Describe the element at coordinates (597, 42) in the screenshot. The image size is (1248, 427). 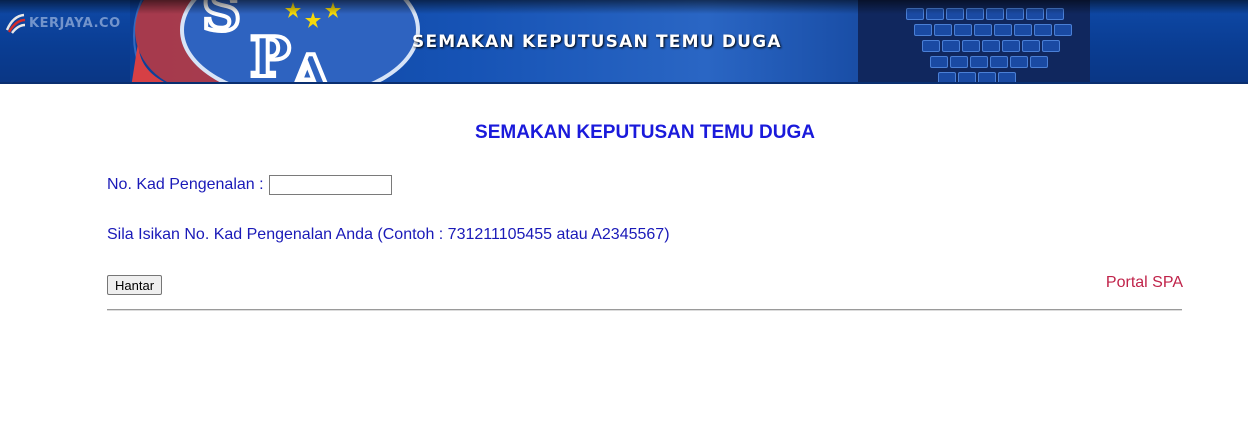
I see `banner-title: SEMAKAN KEPUTUSAN TEMU DUGA` at that location.